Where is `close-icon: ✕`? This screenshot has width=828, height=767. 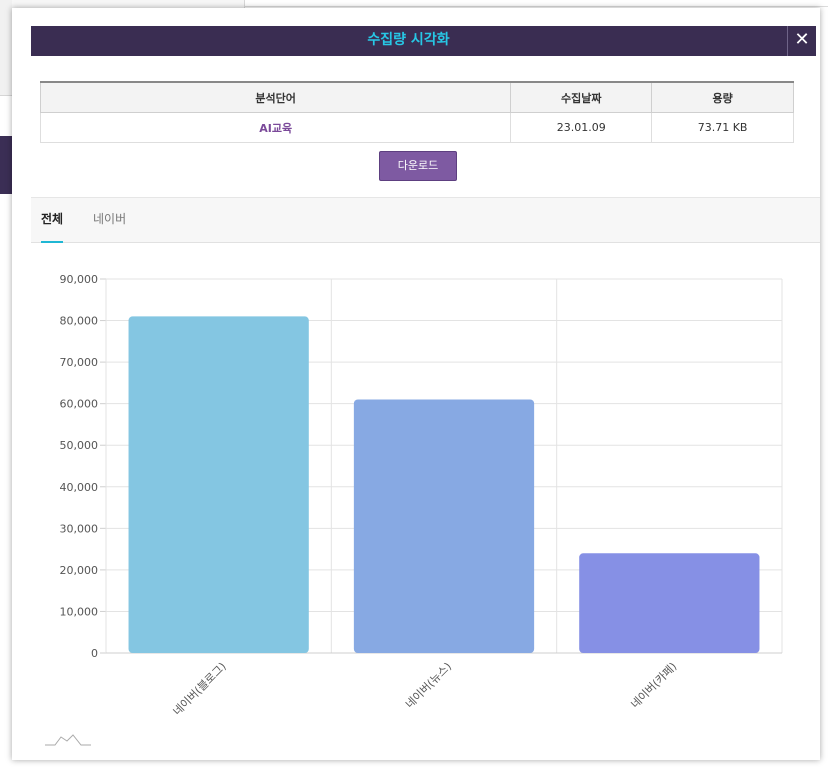 close-icon: ✕ is located at coordinates (802, 39).